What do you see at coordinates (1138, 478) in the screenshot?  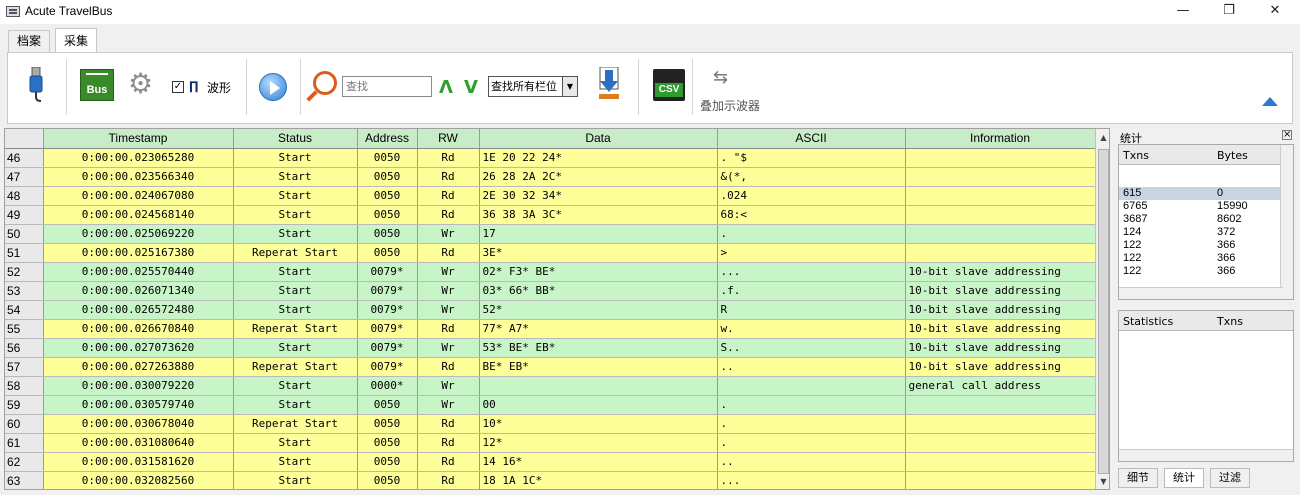 I see `tab-details: 细节` at bounding box center [1138, 478].